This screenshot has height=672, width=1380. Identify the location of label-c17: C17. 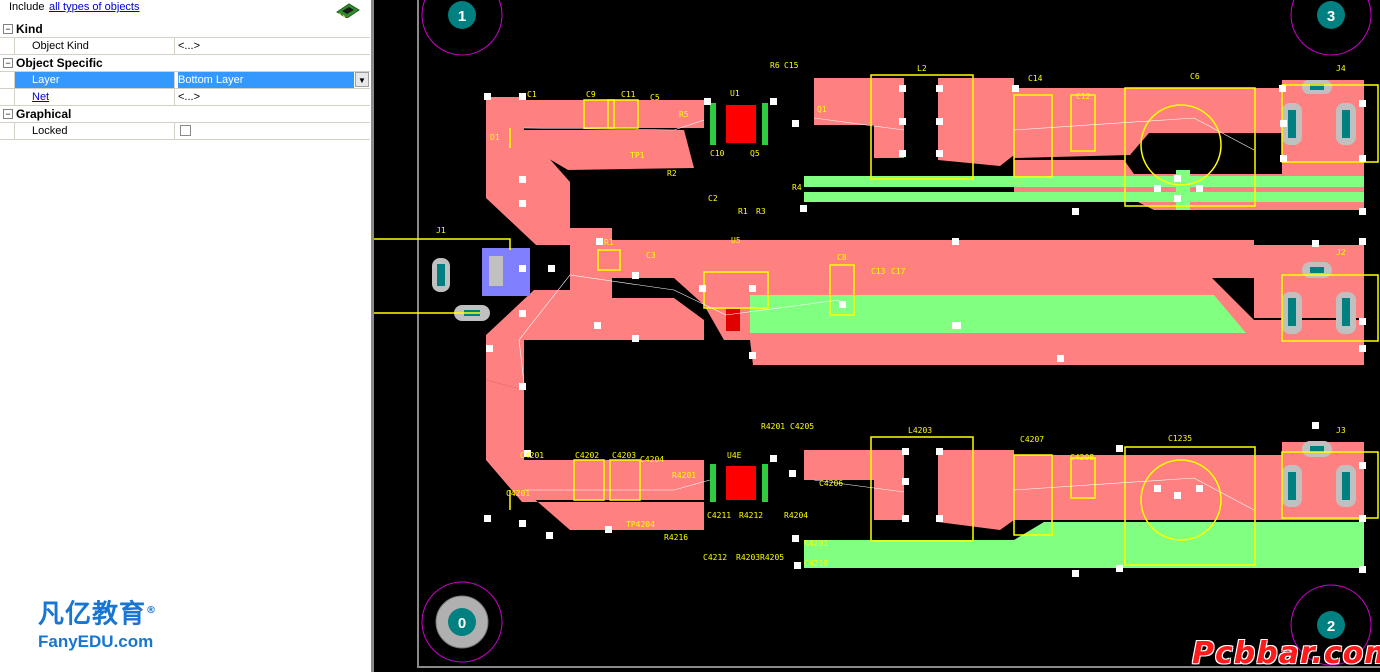
(898, 271).